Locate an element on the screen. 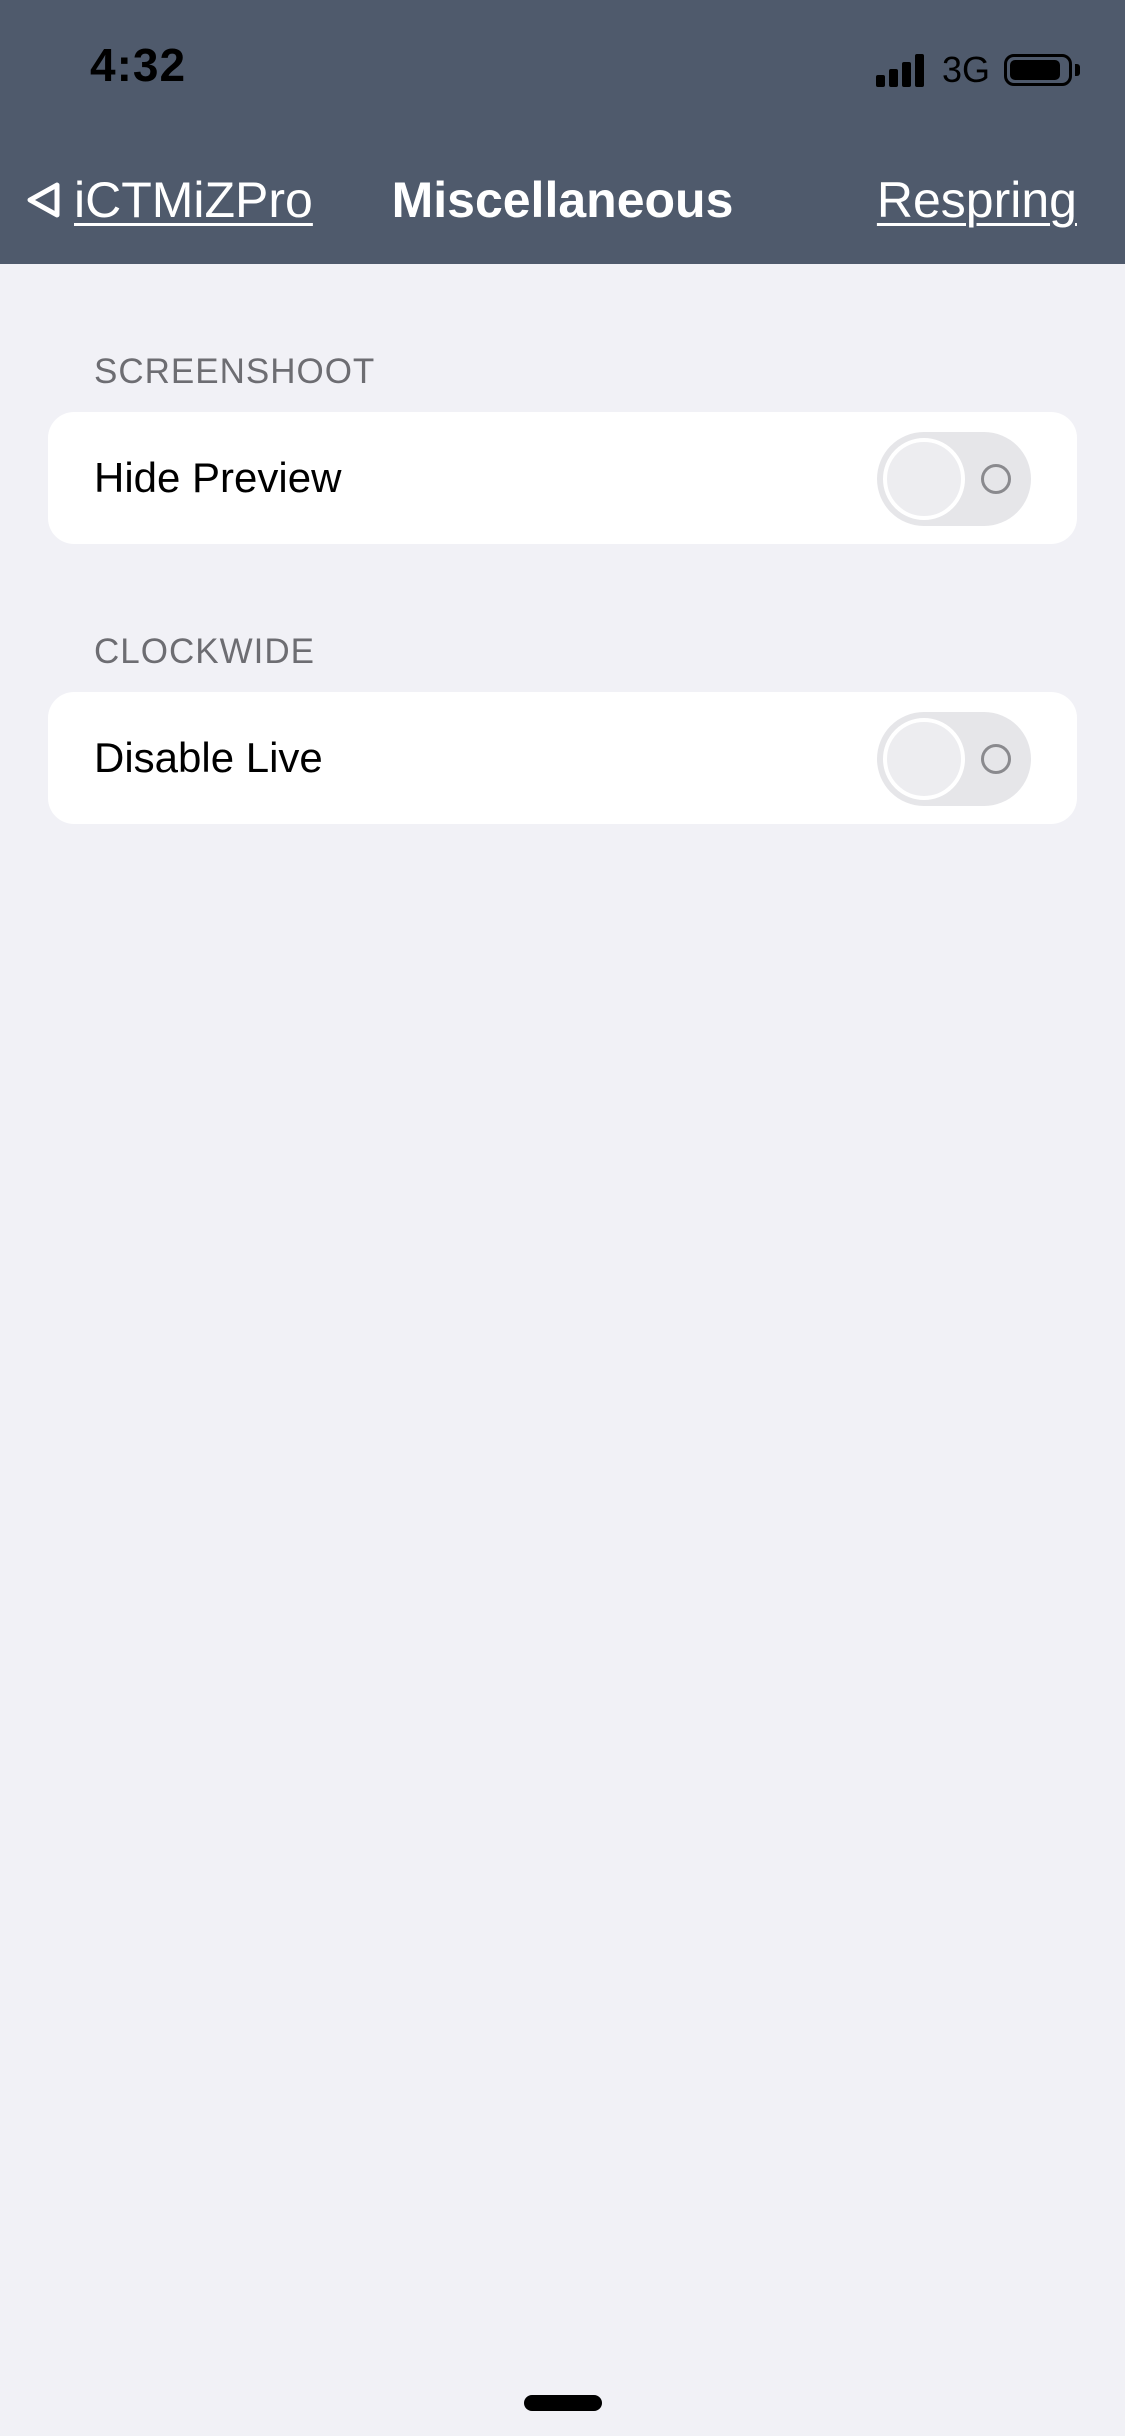  cell-label: Disable Live is located at coordinates (208, 757).